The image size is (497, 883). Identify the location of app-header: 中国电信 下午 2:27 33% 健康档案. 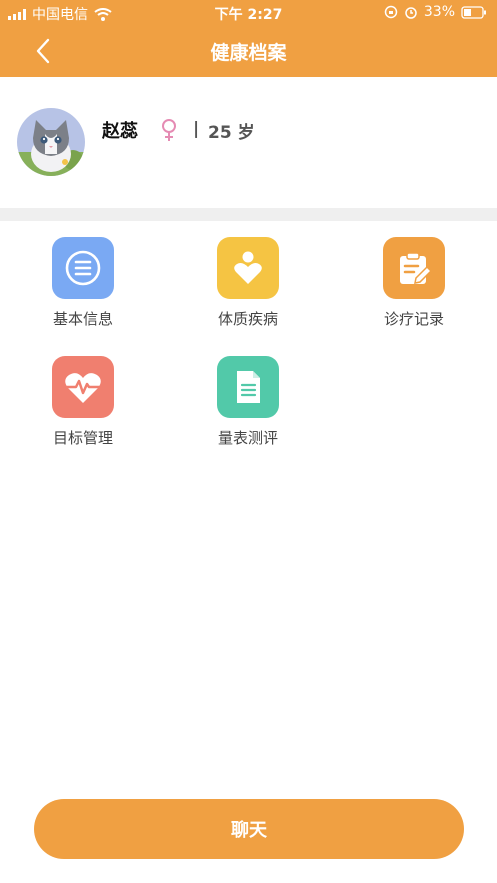
(248, 38).